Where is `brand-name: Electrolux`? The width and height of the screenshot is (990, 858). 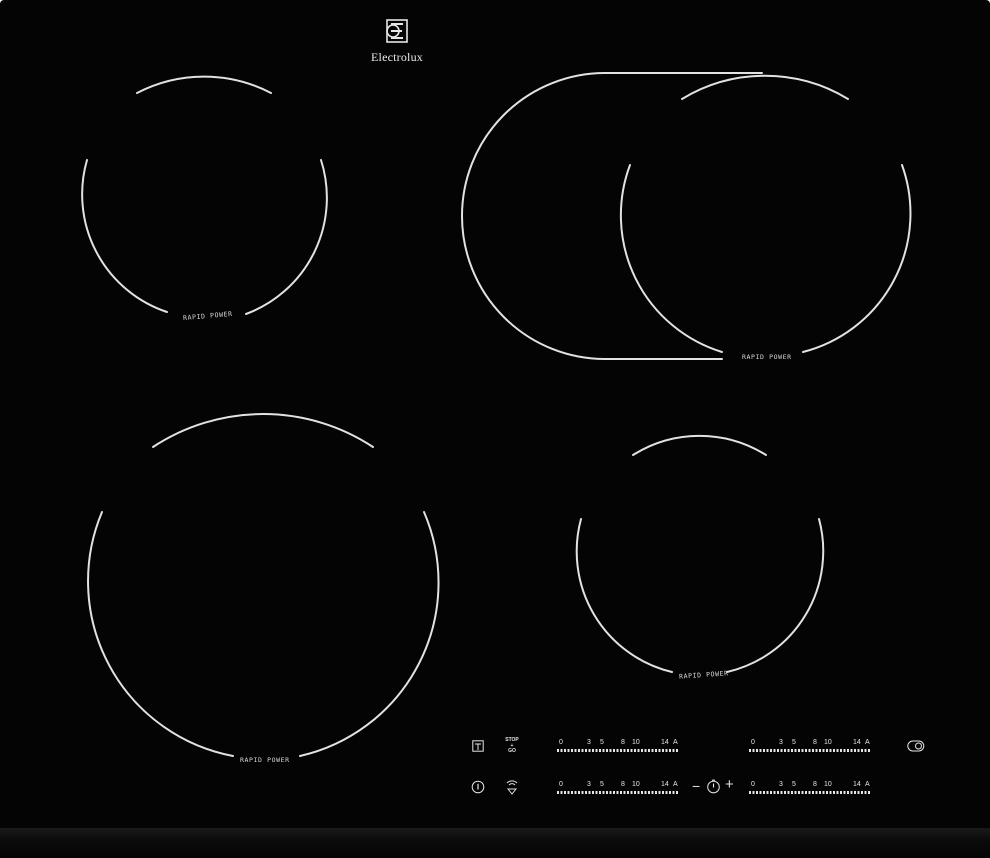 brand-name: Electrolux is located at coordinates (397, 57).